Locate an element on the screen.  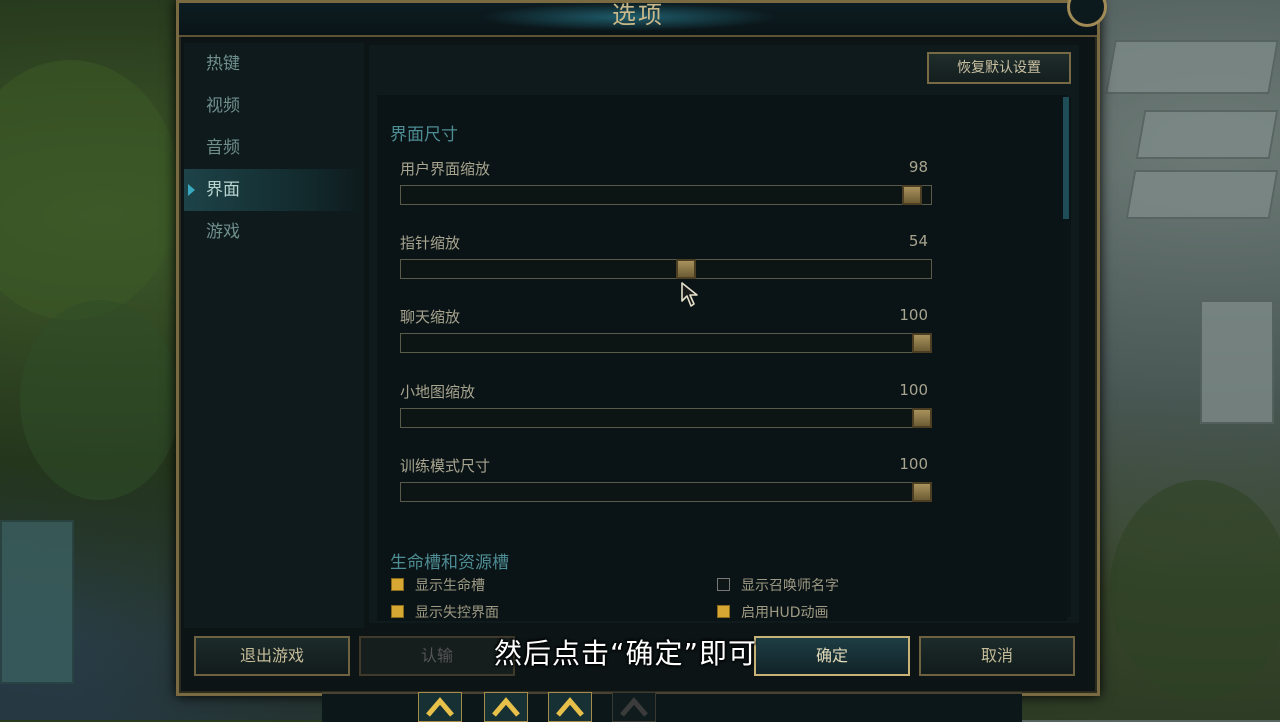
sidebar-item-interface: 界面 is located at coordinates (274, 190).